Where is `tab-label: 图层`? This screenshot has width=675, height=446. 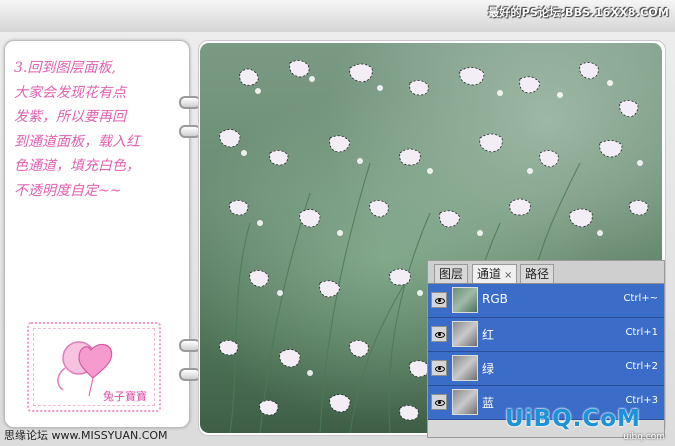 tab-label: 图层 is located at coordinates (451, 274).